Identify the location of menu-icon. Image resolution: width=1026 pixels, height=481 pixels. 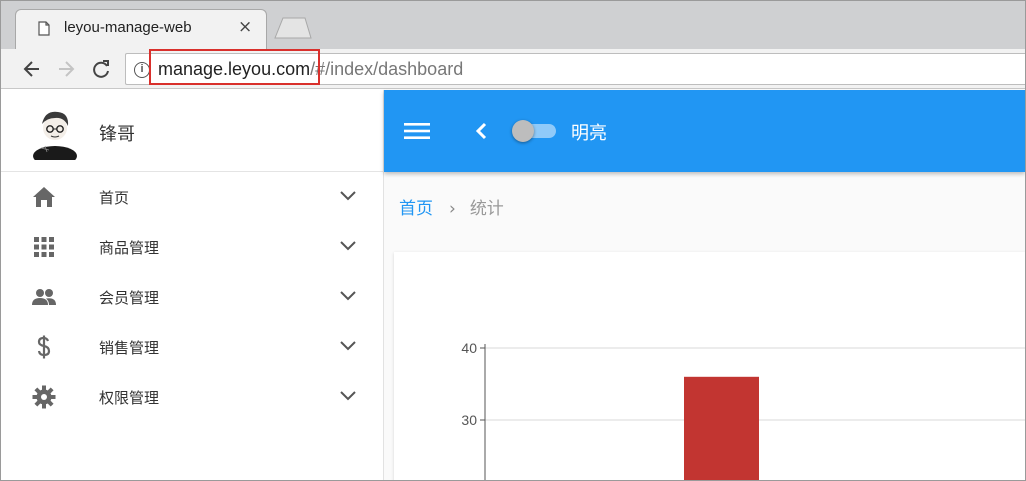
(417, 131).